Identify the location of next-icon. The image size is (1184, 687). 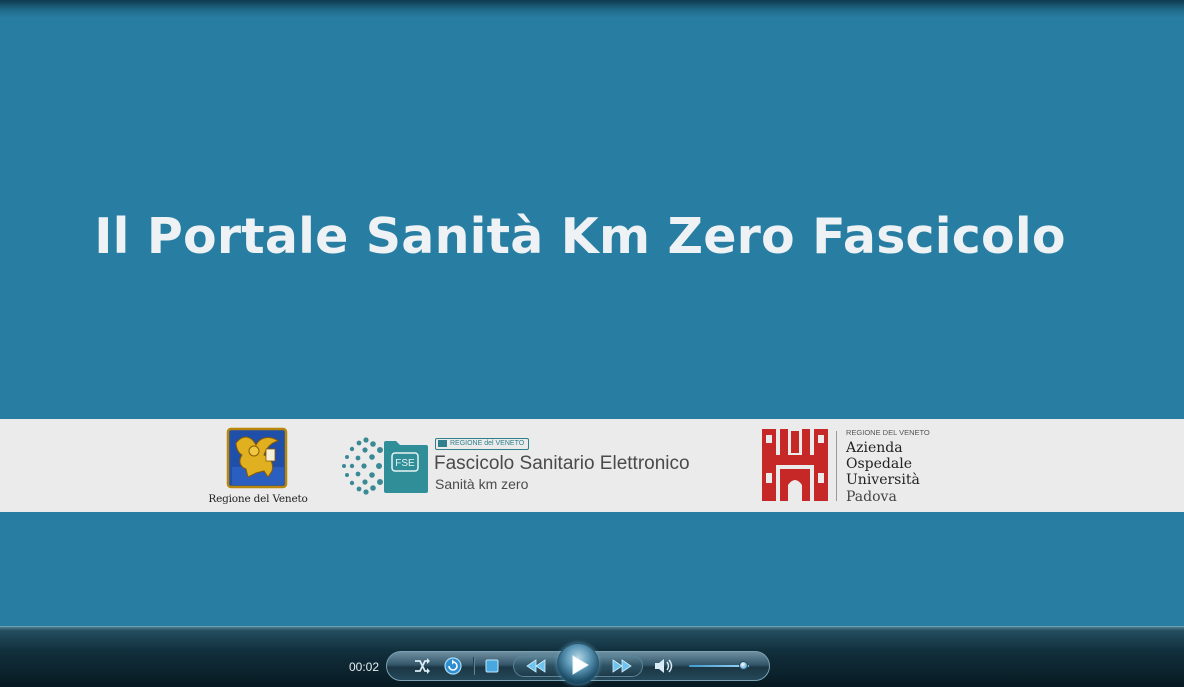
(622, 666).